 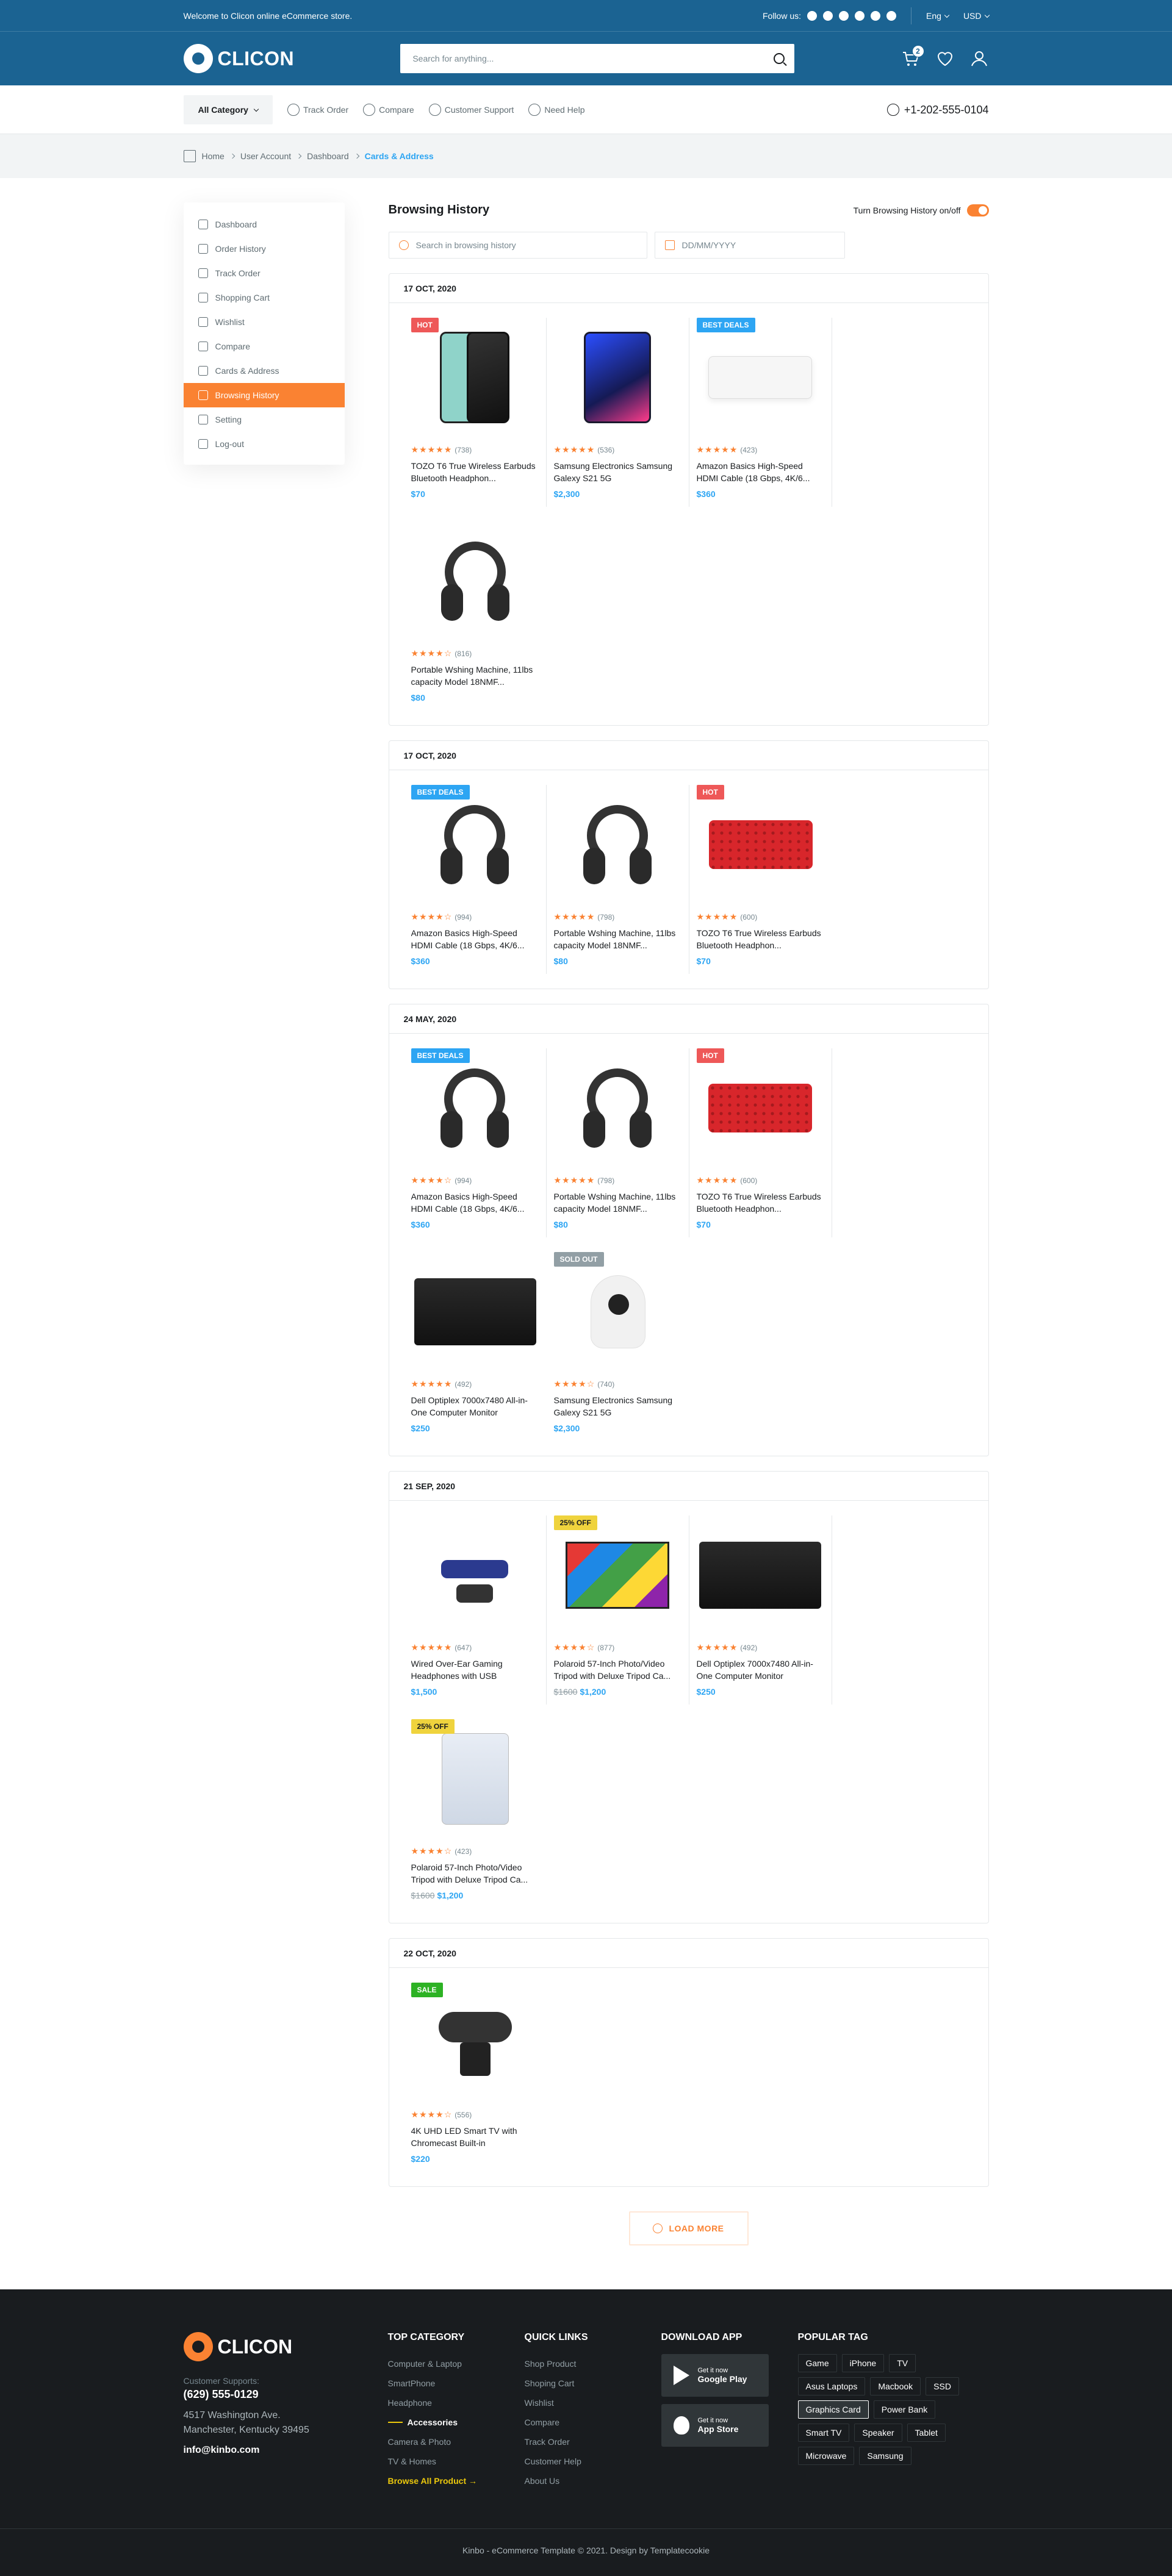 I want to click on footer-logo: CLICON, so click(x=286, y=2346).